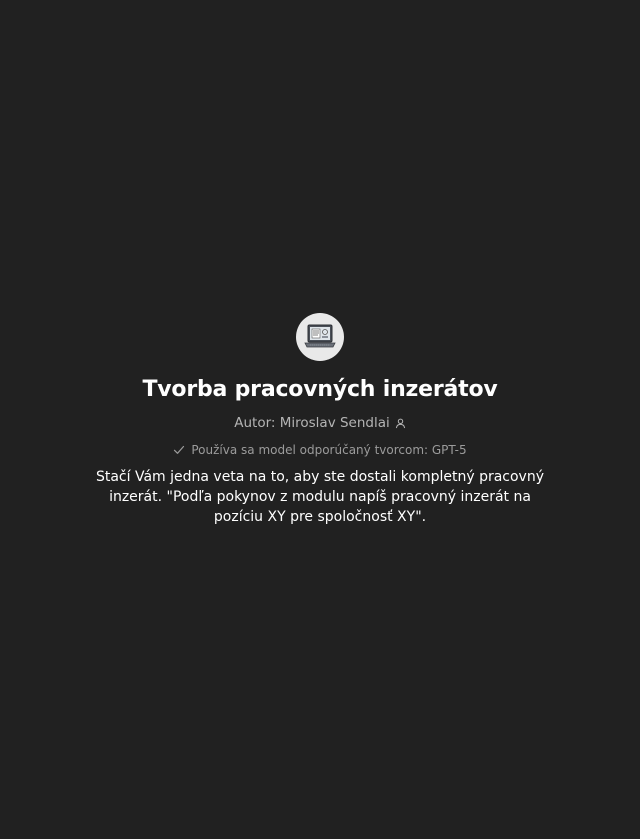  What do you see at coordinates (320, 389) in the screenshot?
I see `gpt-title: Tvorba pracovných inzerátov` at bounding box center [320, 389].